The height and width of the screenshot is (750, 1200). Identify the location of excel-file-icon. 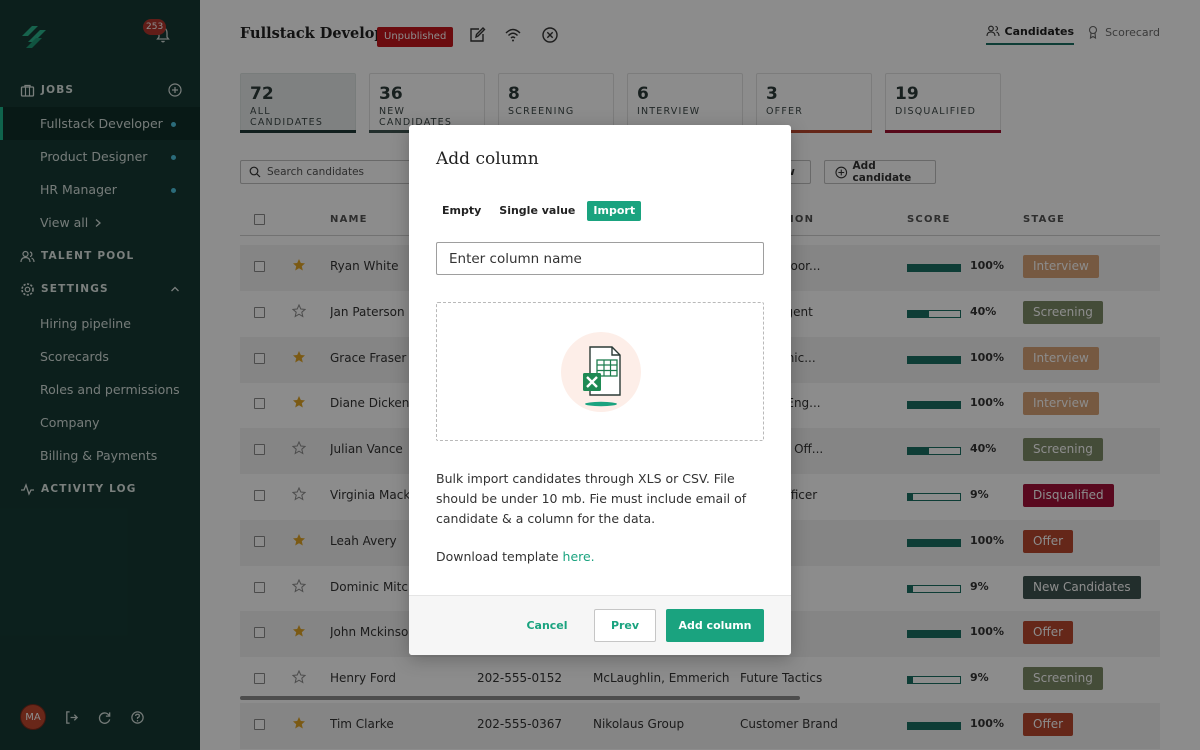
(601, 372).